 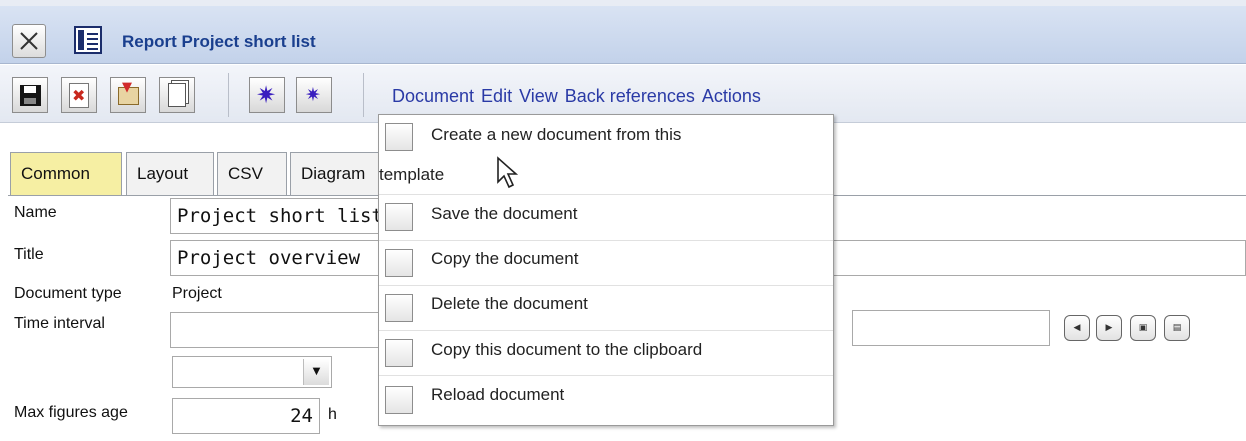 I want to click on menu-item-label: Delete the document, so click(x=509, y=303).